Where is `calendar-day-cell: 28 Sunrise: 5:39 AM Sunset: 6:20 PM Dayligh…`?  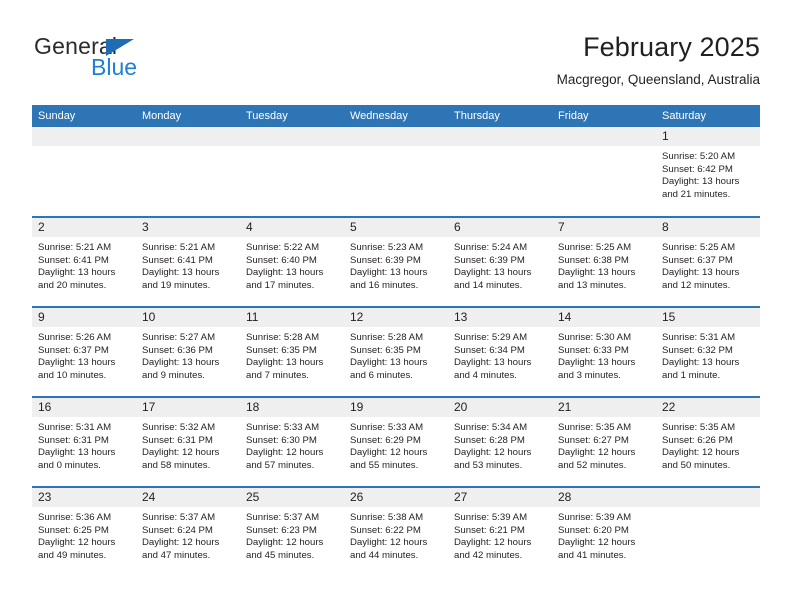 calendar-day-cell: 28 Sunrise: 5:39 AM Sunset: 6:20 PM Dayligh… is located at coordinates (604, 531).